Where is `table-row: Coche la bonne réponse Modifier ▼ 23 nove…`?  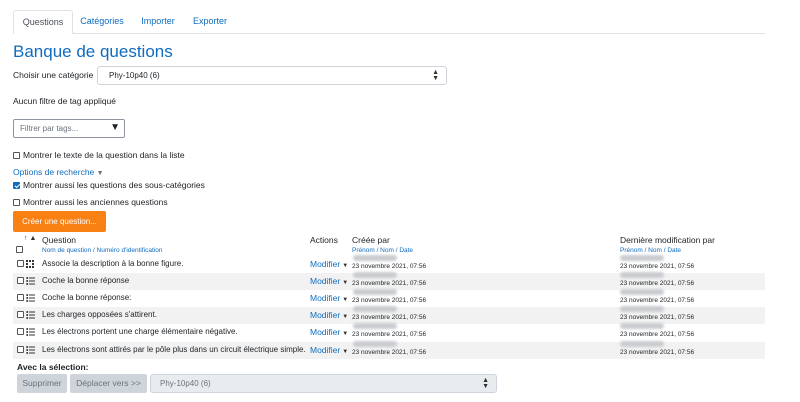 table-row: Coche la bonne réponse Modifier ▼ 23 nove… is located at coordinates (389, 281).